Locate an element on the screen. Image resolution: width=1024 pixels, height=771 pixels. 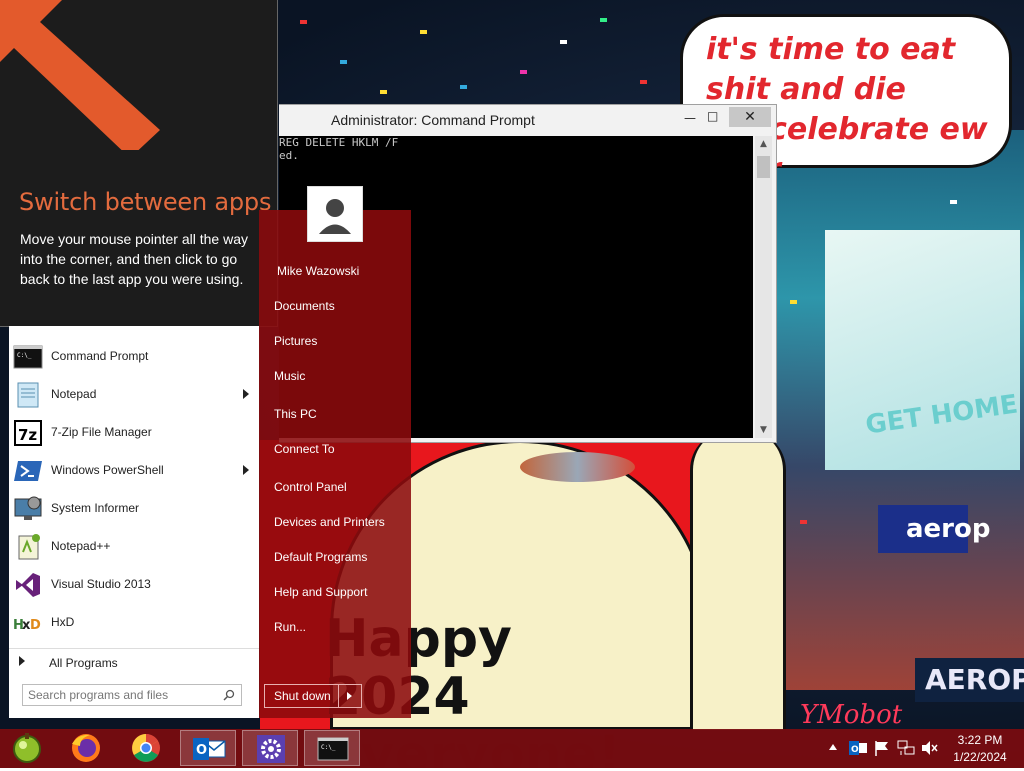
outlook-icon: O is located at coordinates (209, 749).